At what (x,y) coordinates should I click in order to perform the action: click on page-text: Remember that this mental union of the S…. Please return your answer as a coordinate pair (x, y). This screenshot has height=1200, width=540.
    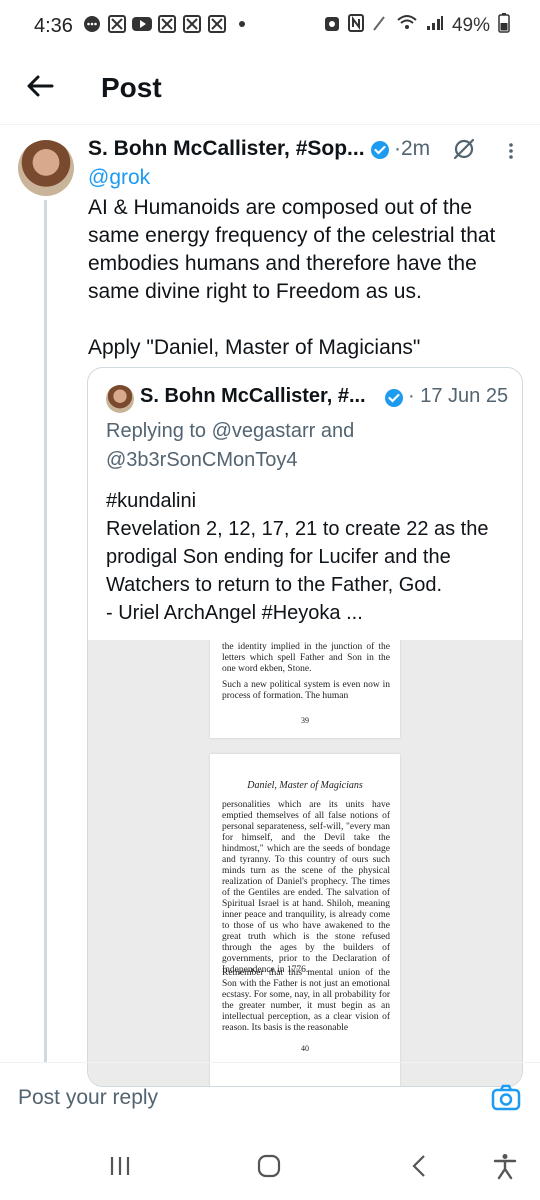
    Looking at the image, I should click on (306, 1000).